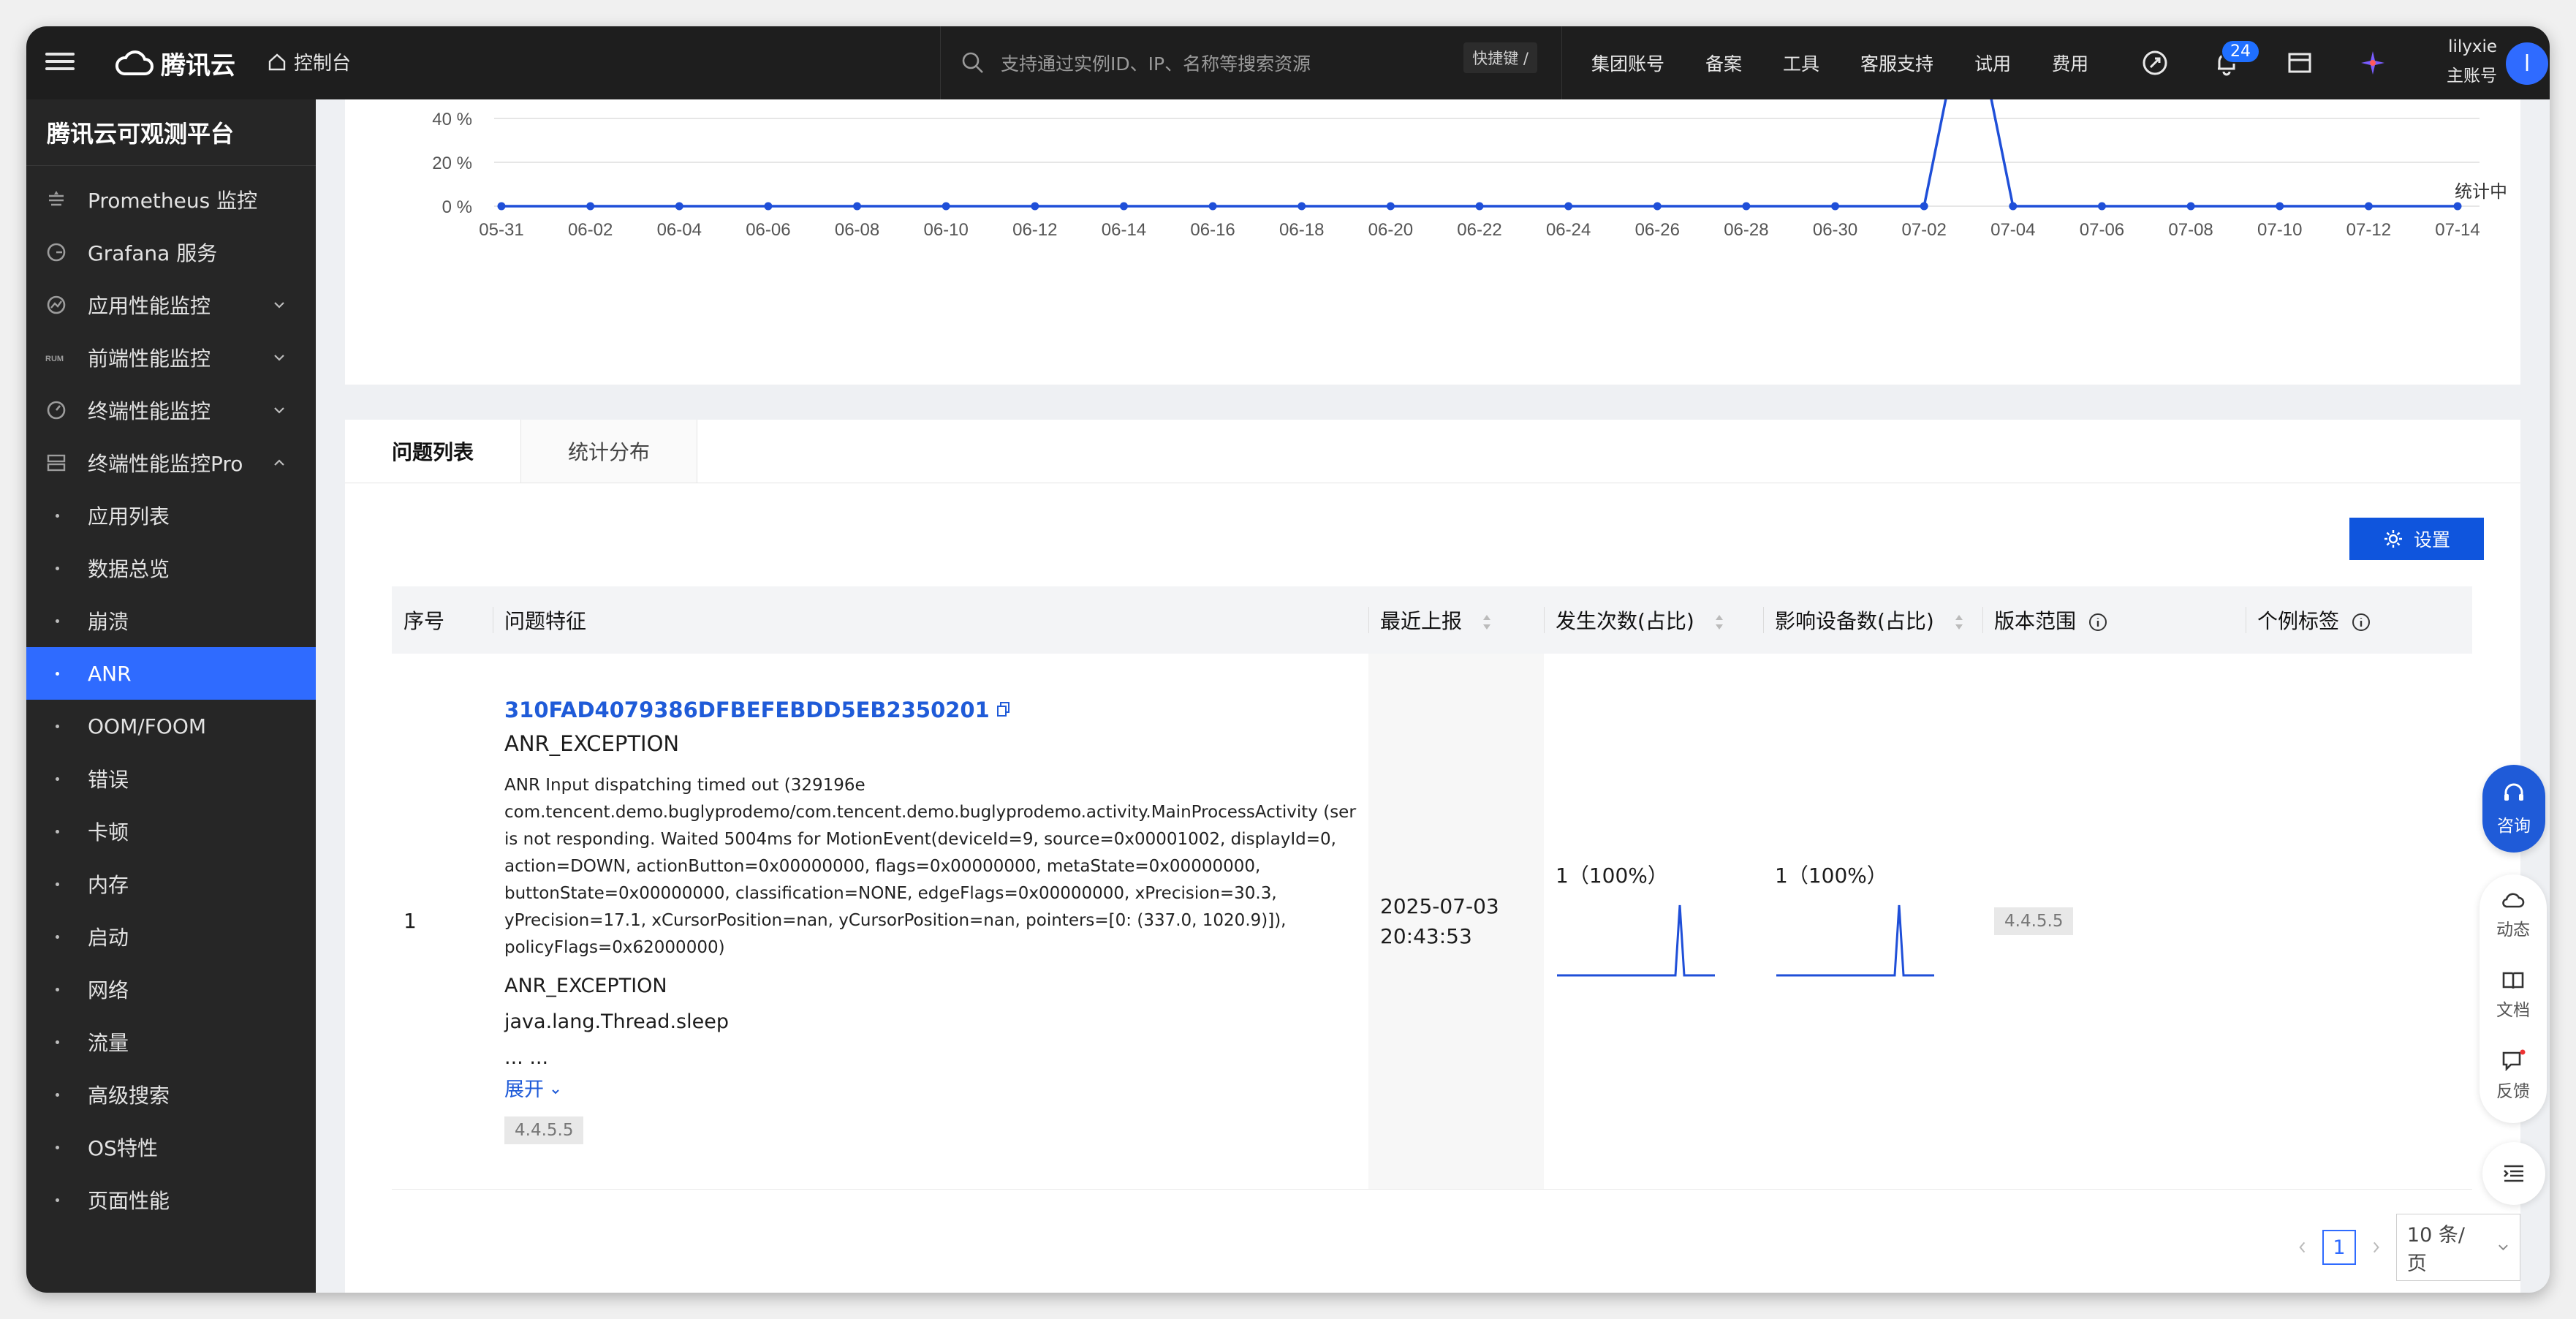  Describe the element at coordinates (2513, 809) in the screenshot. I see `consult-button: 咨询` at that location.